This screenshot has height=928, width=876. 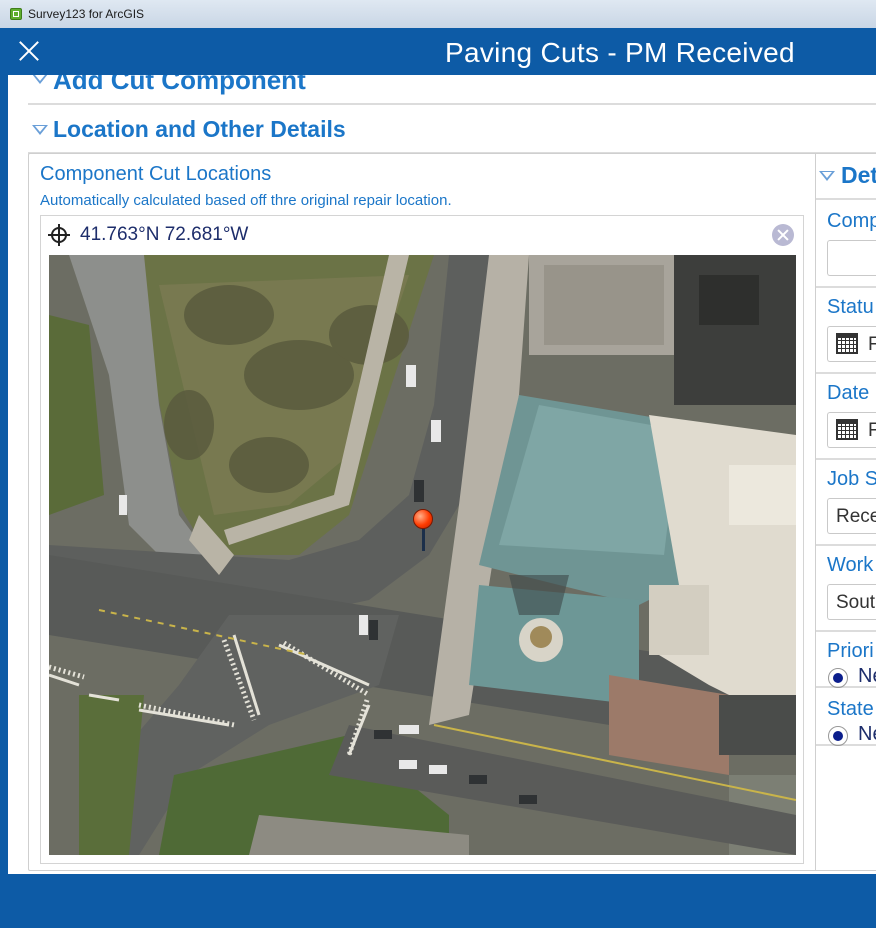 What do you see at coordinates (850, 709) in the screenshot?
I see `field-label-state: State` at bounding box center [850, 709].